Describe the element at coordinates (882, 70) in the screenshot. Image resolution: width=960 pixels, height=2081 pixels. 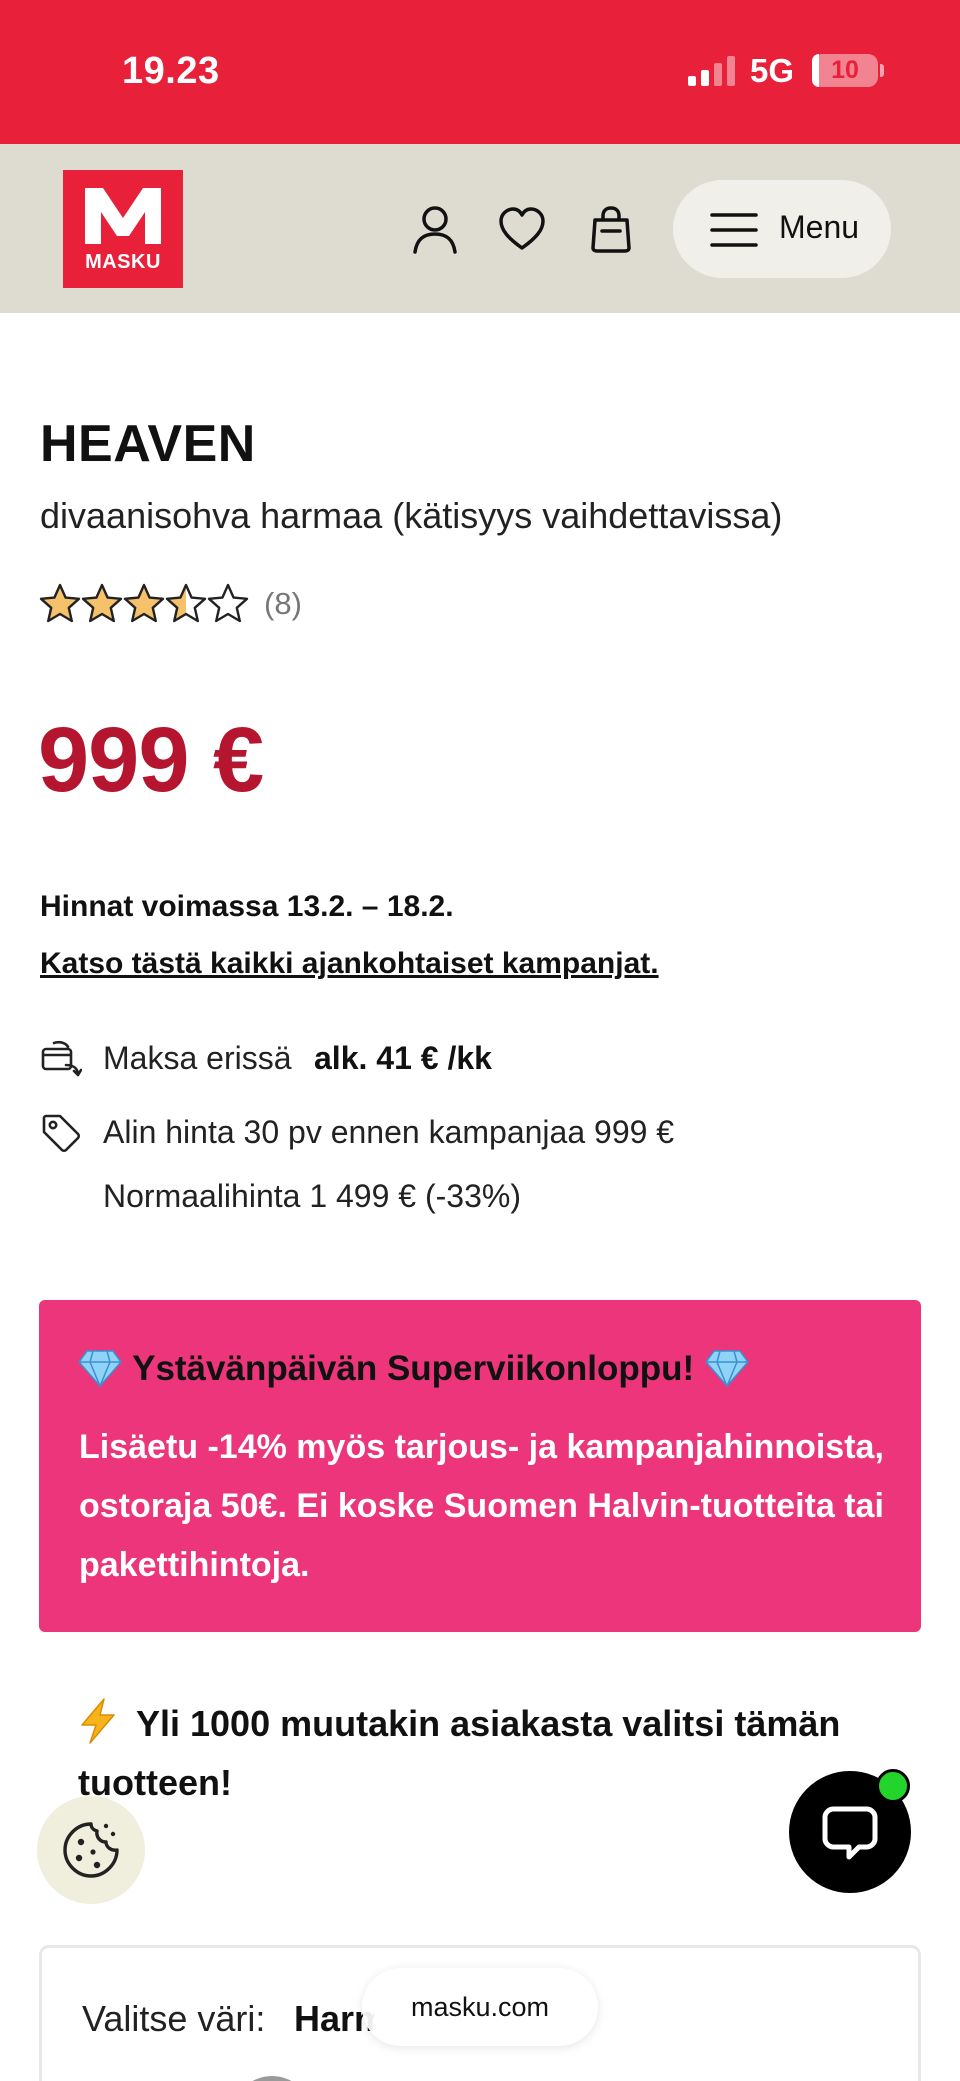
I see `battery-nub` at that location.